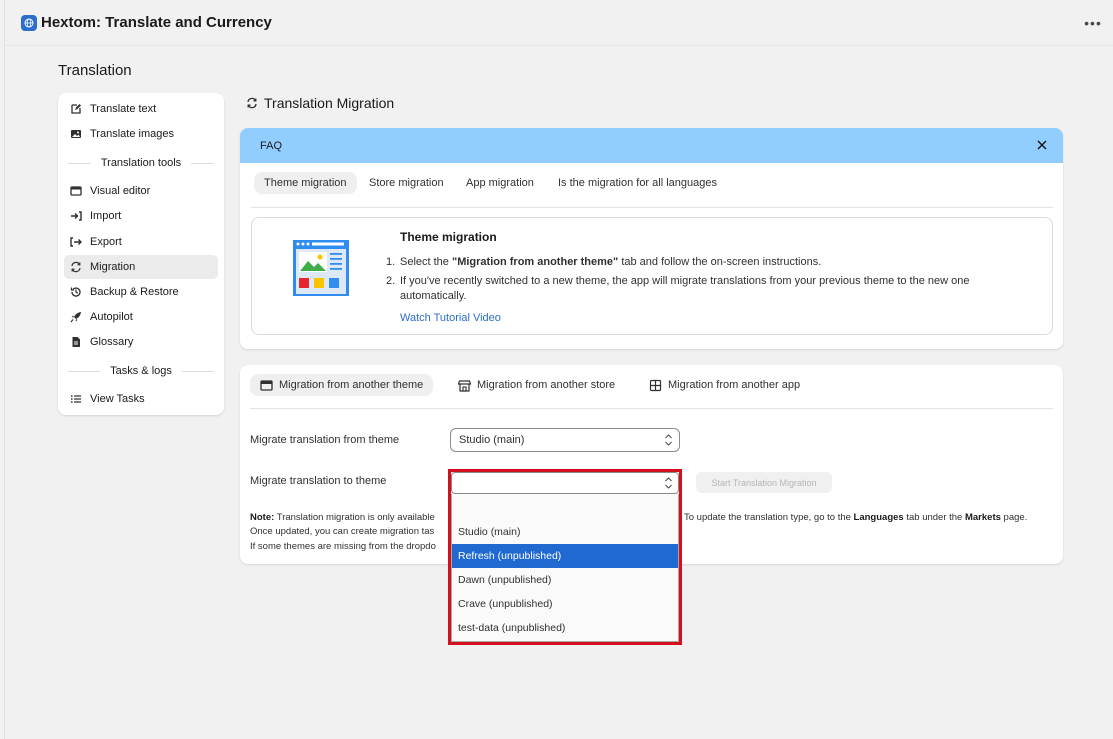  Describe the element at coordinates (655, 385) in the screenshot. I see `apps-icon` at that location.